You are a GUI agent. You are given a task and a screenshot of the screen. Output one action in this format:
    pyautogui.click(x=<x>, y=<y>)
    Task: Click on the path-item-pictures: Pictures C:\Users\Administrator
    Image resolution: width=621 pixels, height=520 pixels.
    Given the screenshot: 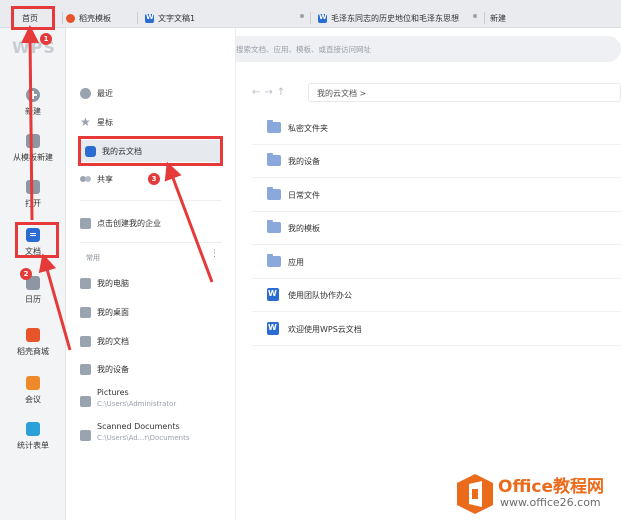 What is the action you would take?
    pyautogui.click(x=128, y=398)
    